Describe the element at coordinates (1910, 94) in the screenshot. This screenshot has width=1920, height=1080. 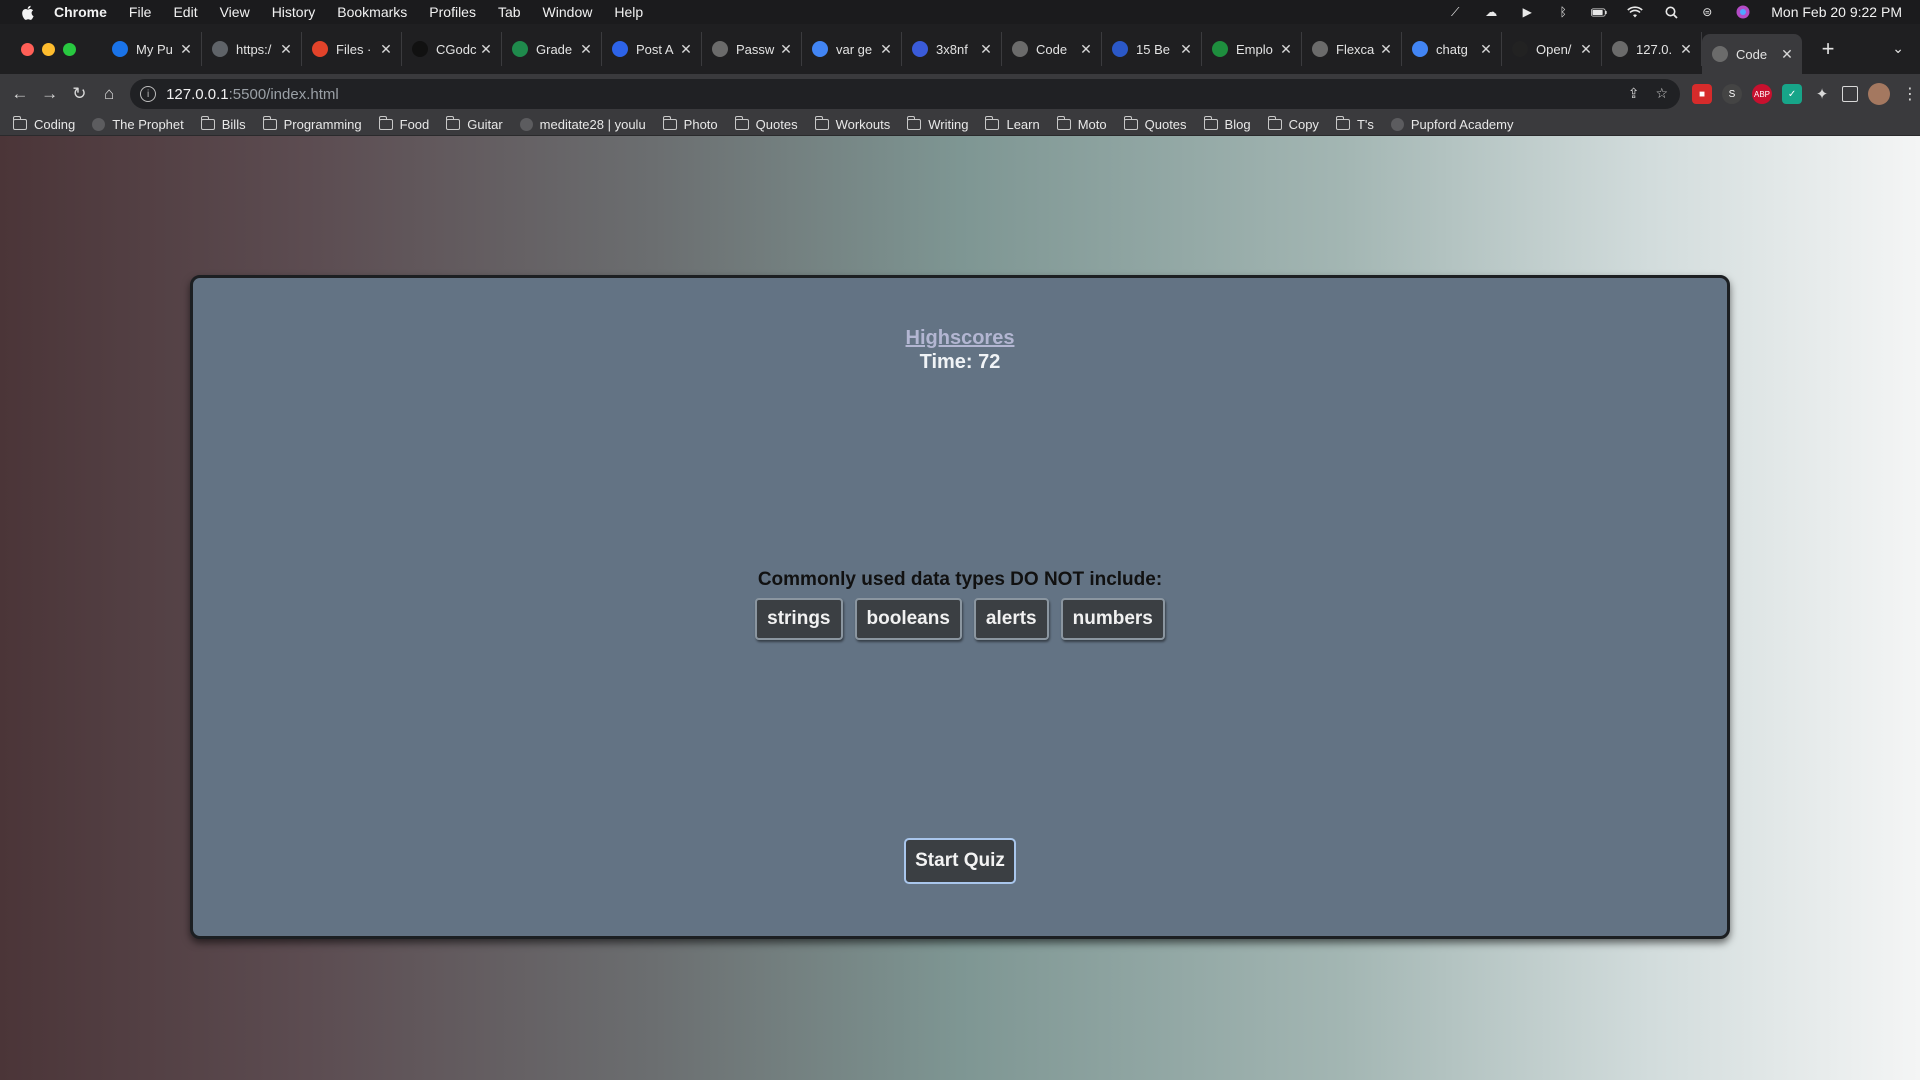
I see `chrome-menu-icon: ⋮` at that location.